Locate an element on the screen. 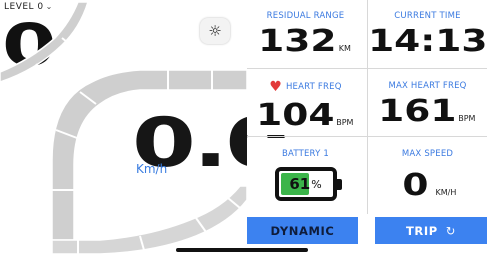 Image resolution: width=487 pixels, height=255 pixels. dynamic-mode-label: DYNAMIC is located at coordinates (302, 230).